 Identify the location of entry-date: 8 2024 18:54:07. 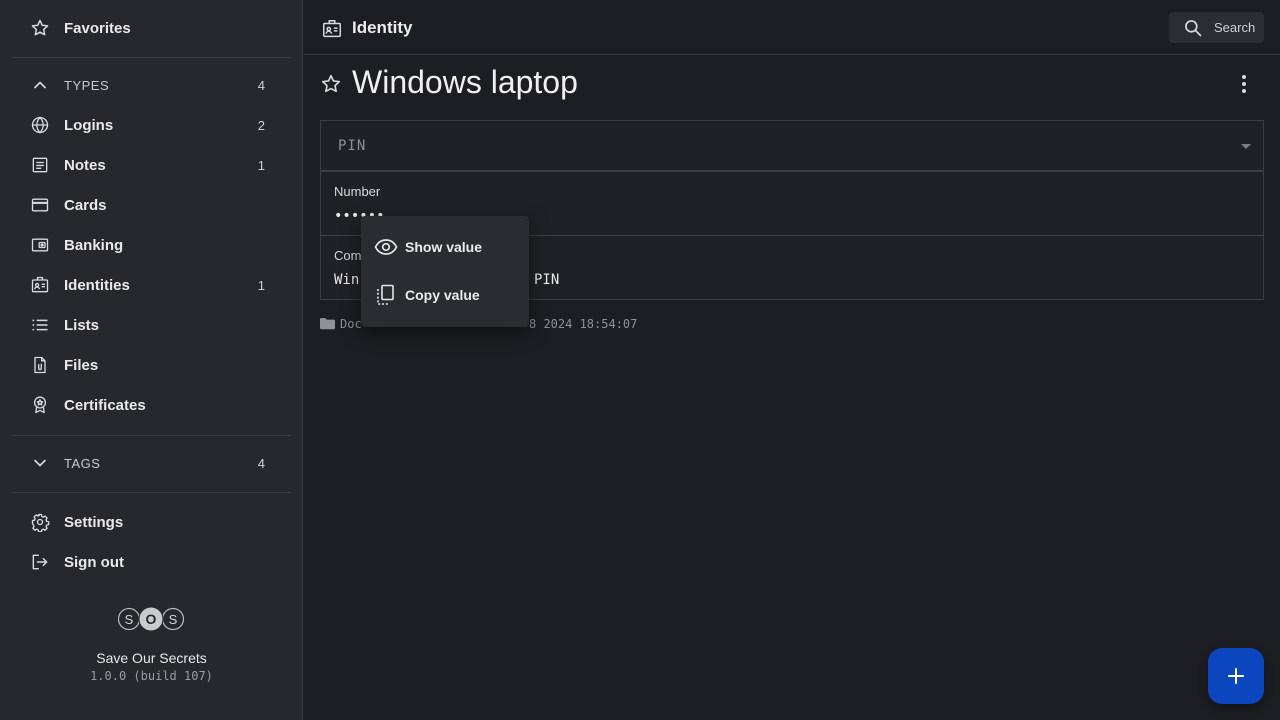
(583, 324).